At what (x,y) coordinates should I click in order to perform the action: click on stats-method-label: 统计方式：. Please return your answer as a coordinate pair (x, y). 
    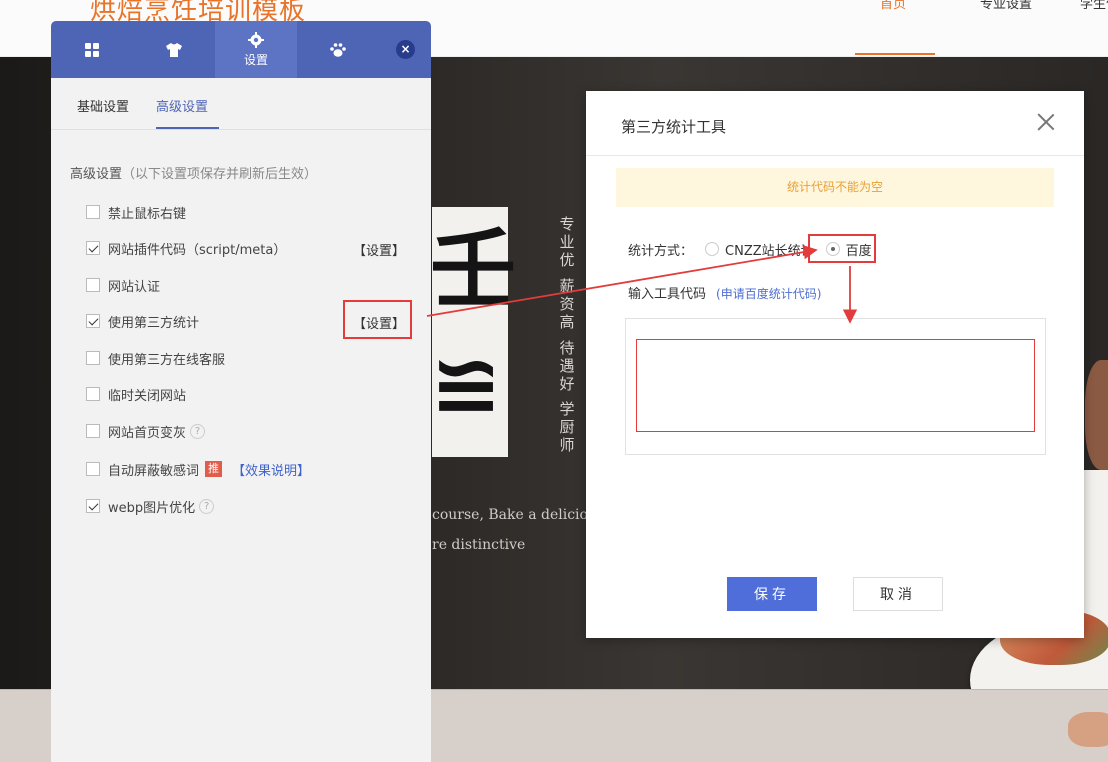
    Looking at the image, I should click on (661, 251).